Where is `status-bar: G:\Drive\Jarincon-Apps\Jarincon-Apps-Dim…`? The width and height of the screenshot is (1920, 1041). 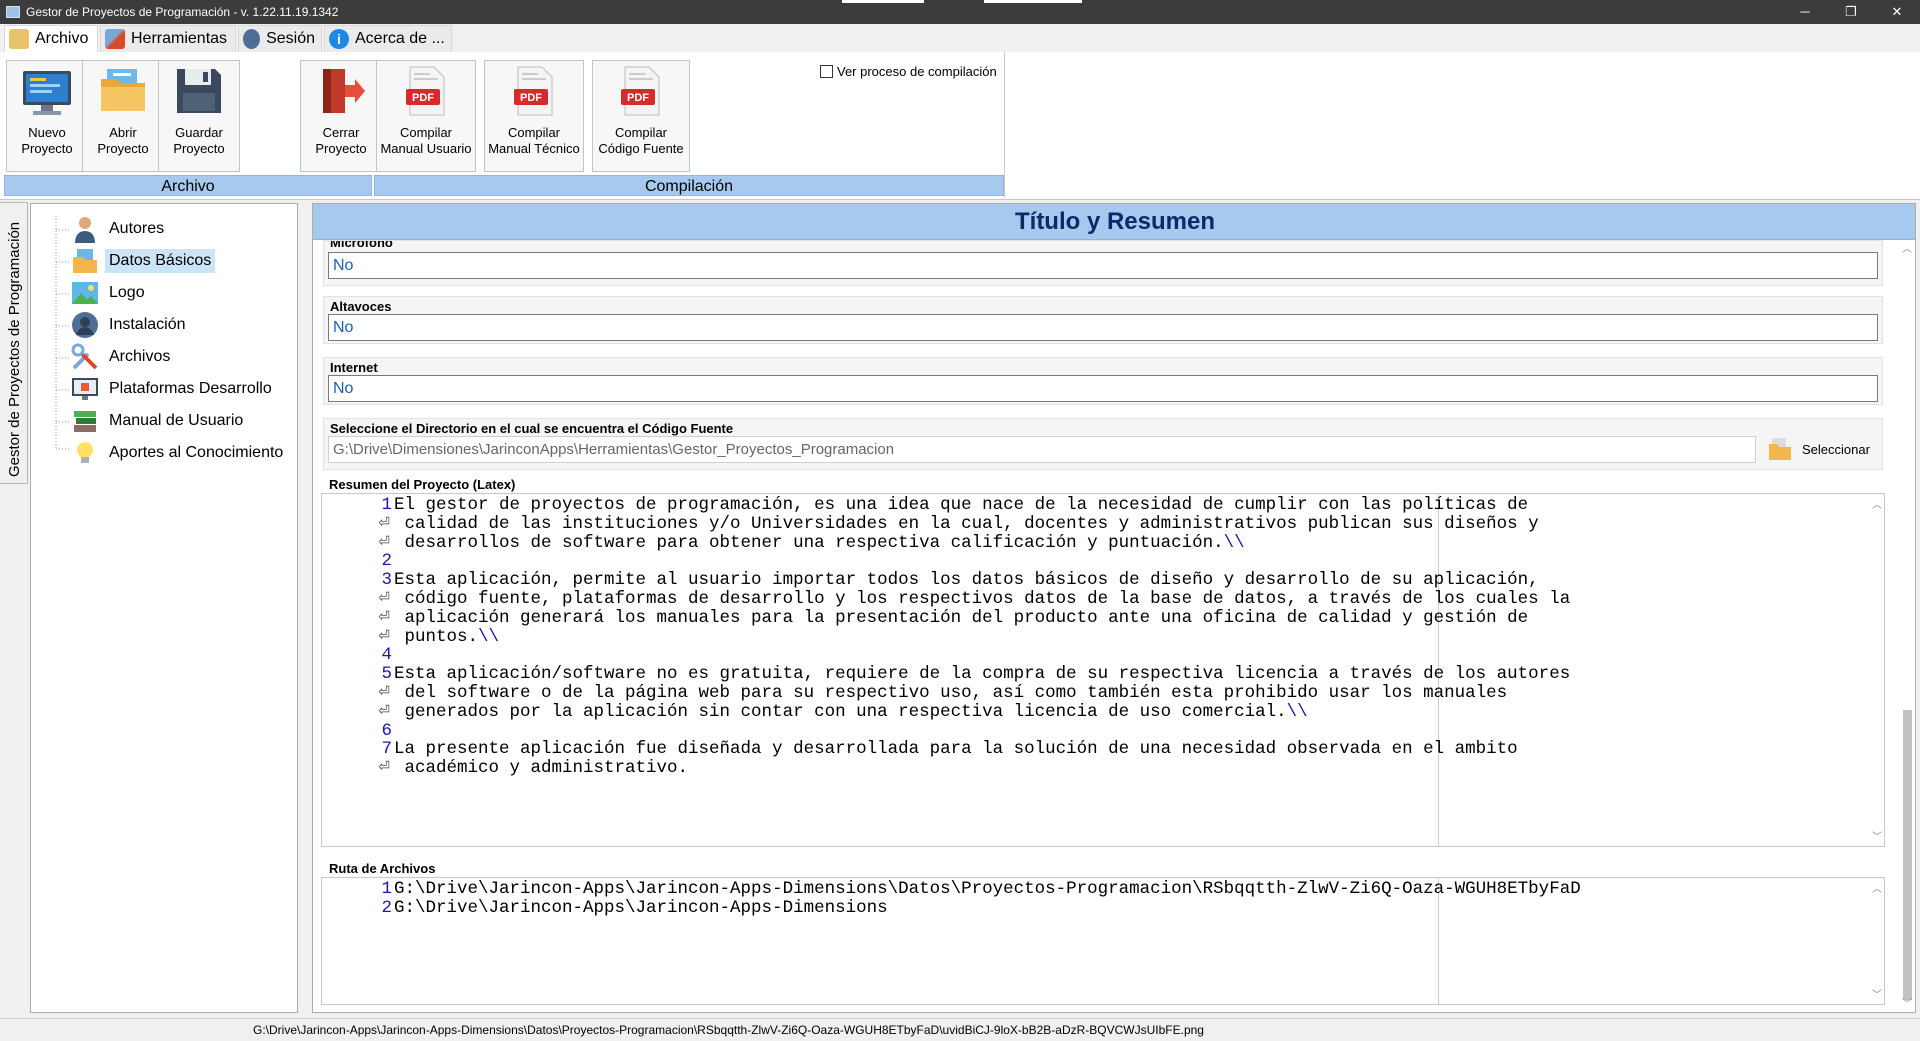 status-bar: G:\Drive\Jarincon-Apps\Jarincon-Apps-Dim… is located at coordinates (960, 1029).